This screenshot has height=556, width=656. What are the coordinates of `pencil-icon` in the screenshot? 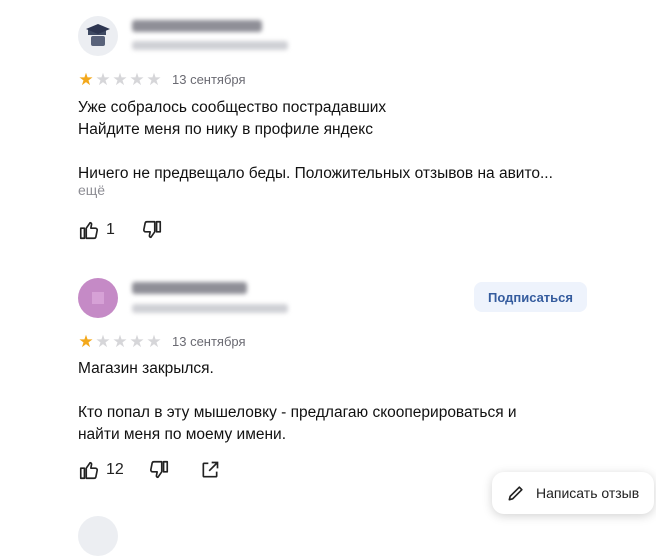 It's located at (515, 493).